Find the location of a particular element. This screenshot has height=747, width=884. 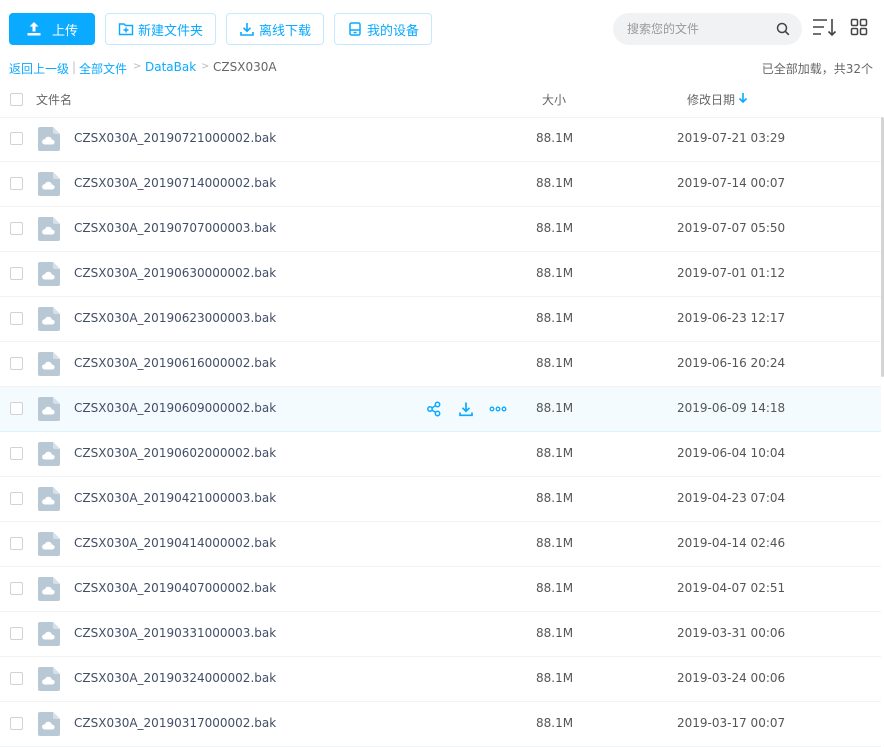

search-box is located at coordinates (707, 29).